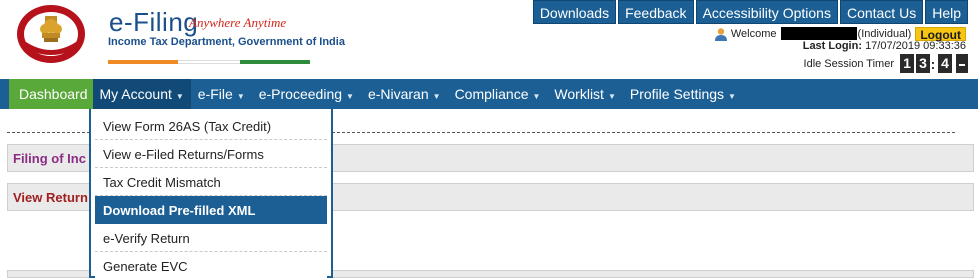 The width and height of the screenshot is (978, 278). What do you see at coordinates (656, 12) in the screenshot?
I see `feedback-link: Feedback` at bounding box center [656, 12].